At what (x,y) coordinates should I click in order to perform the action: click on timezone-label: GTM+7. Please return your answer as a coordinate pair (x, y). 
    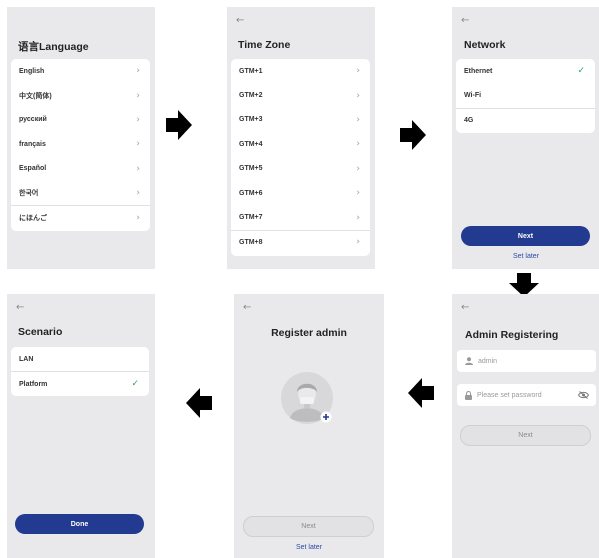
    Looking at the image, I should click on (251, 218).